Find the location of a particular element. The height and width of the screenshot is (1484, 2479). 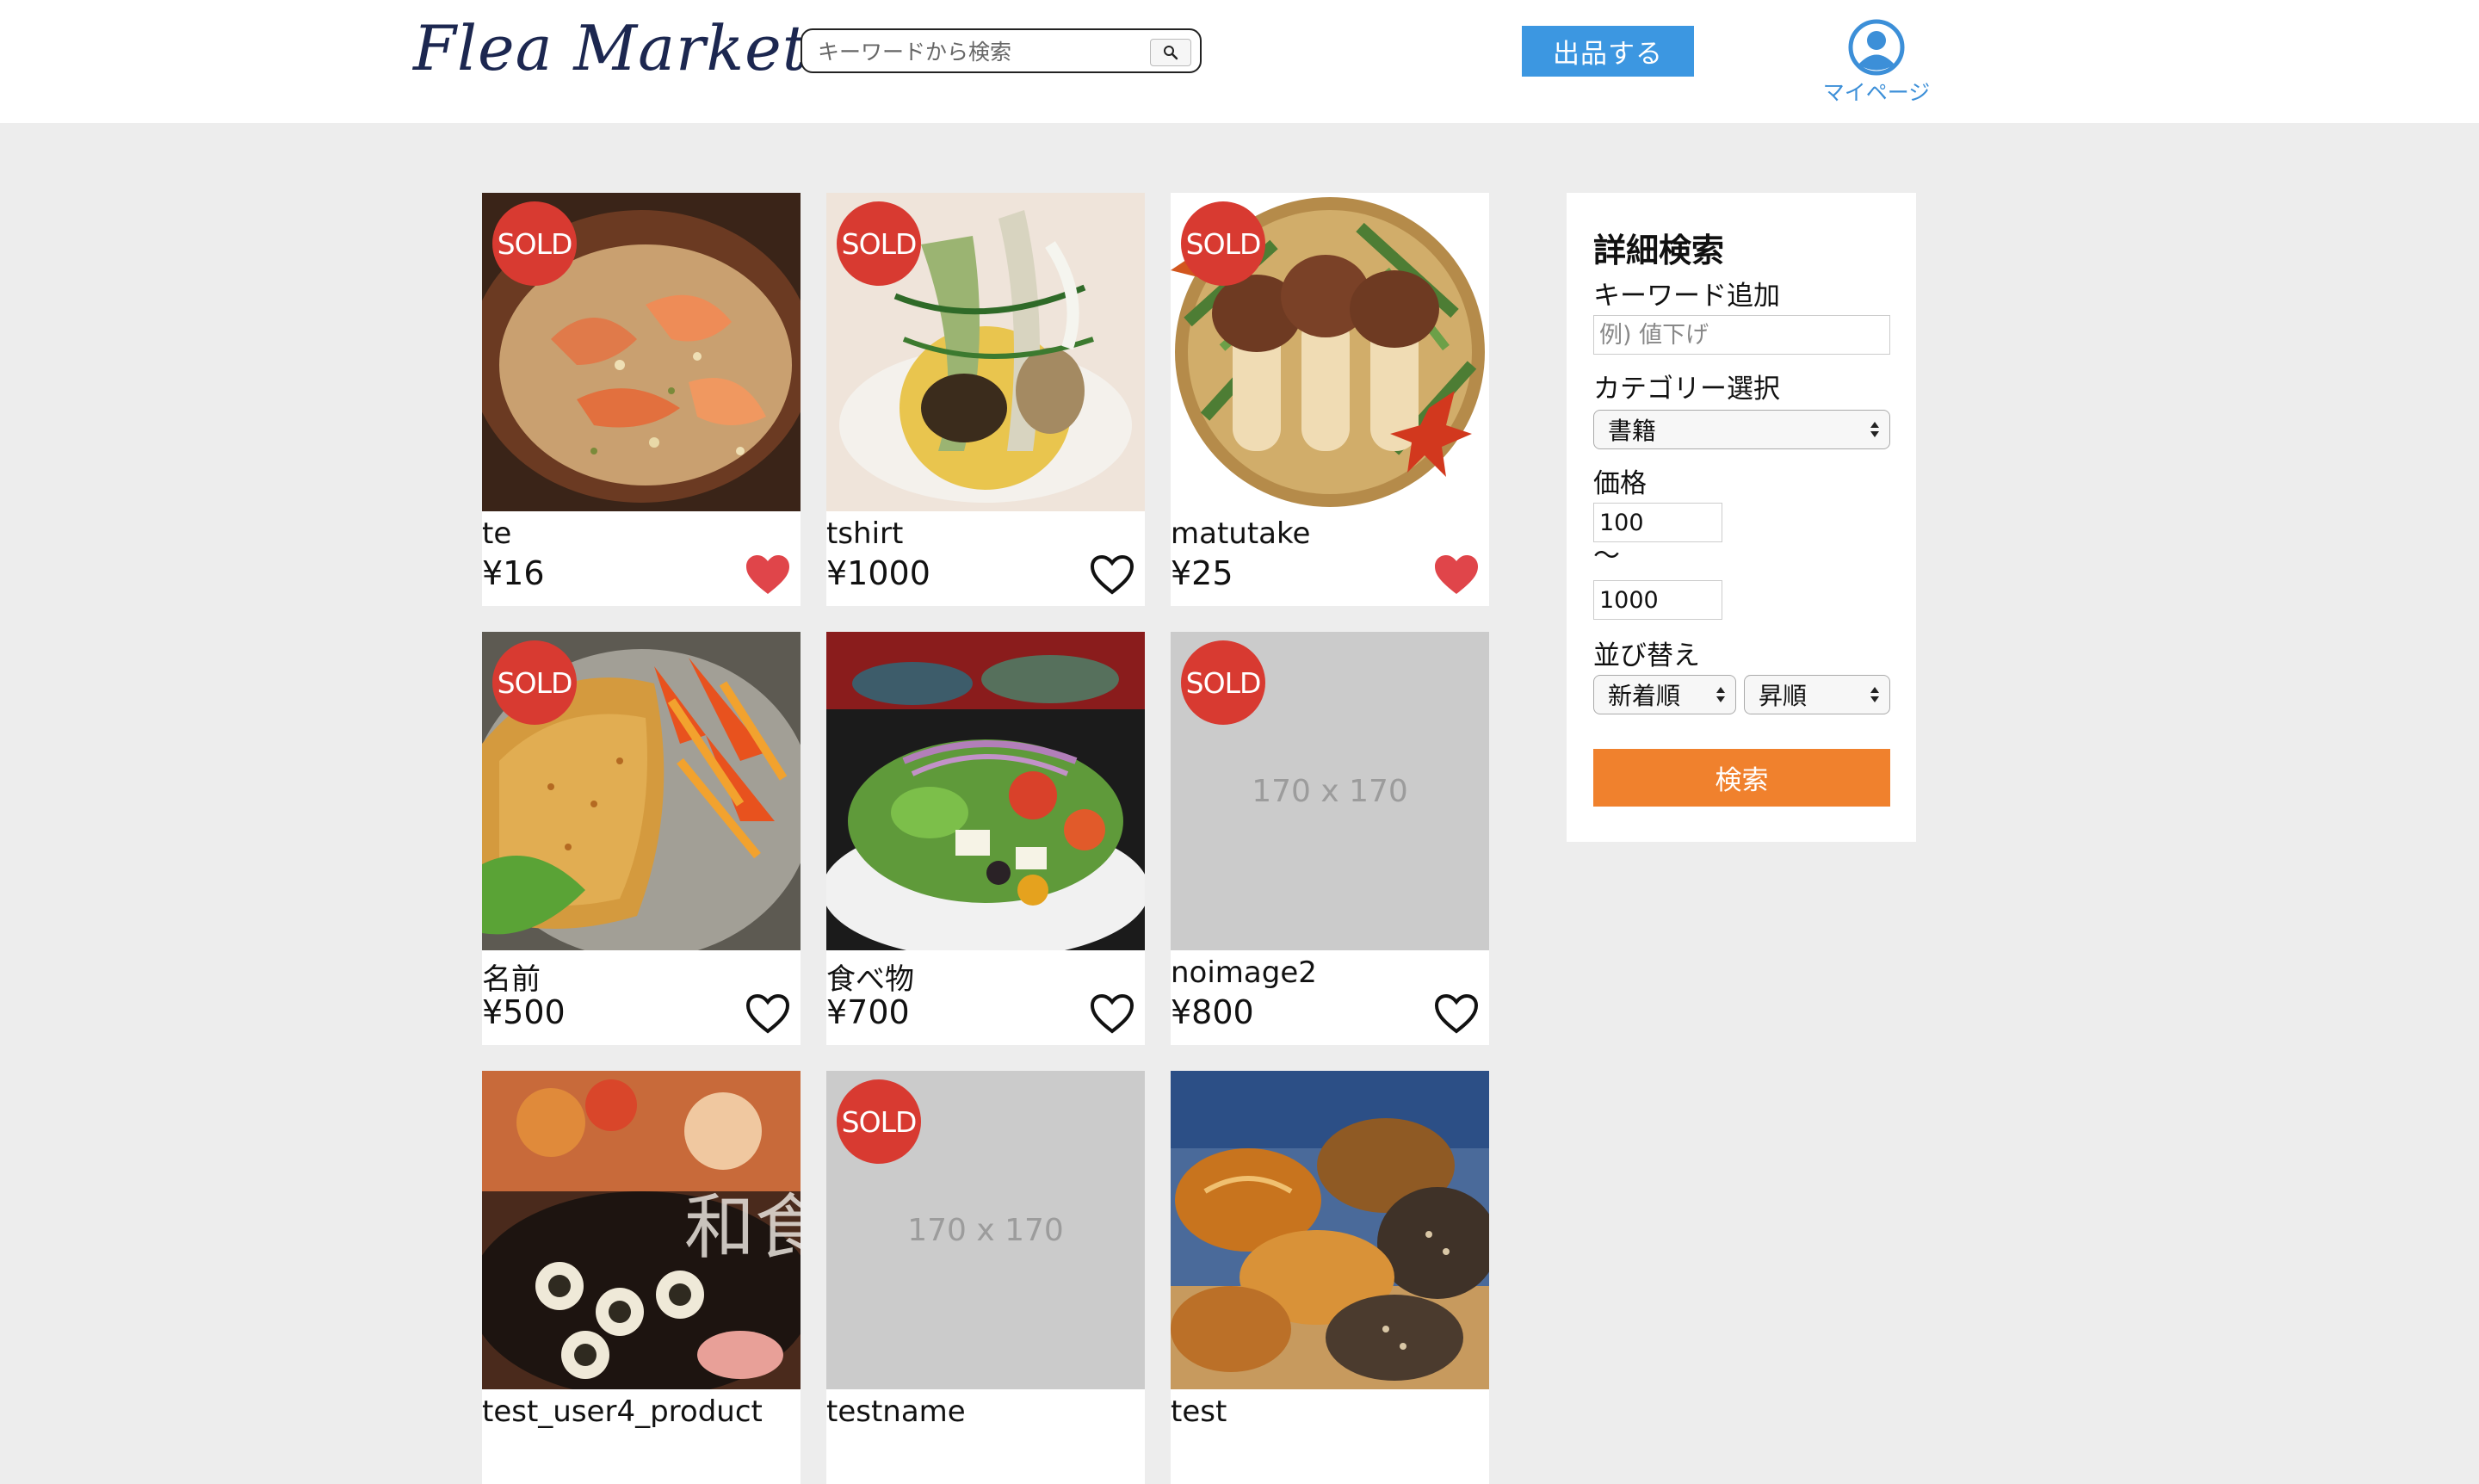

sort-label: 並び替え is located at coordinates (1646, 655).